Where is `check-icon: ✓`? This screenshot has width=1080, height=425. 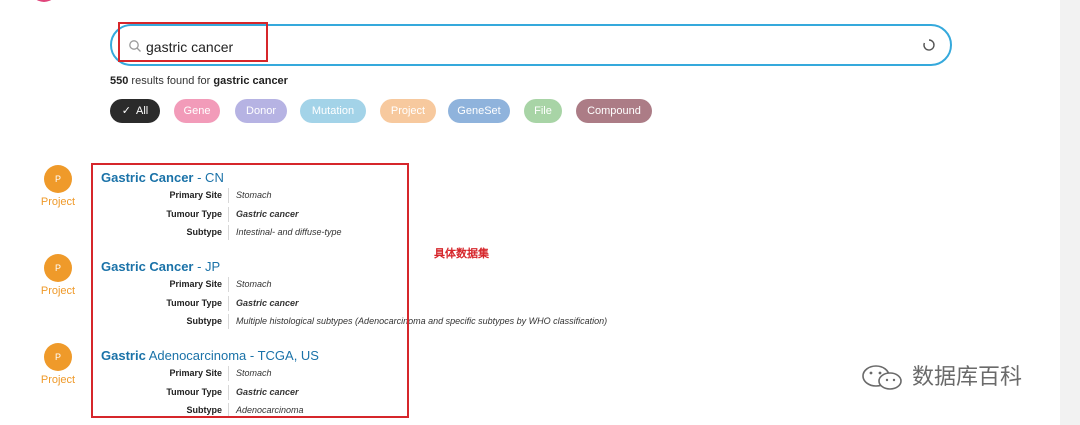 check-icon: ✓ is located at coordinates (126, 111).